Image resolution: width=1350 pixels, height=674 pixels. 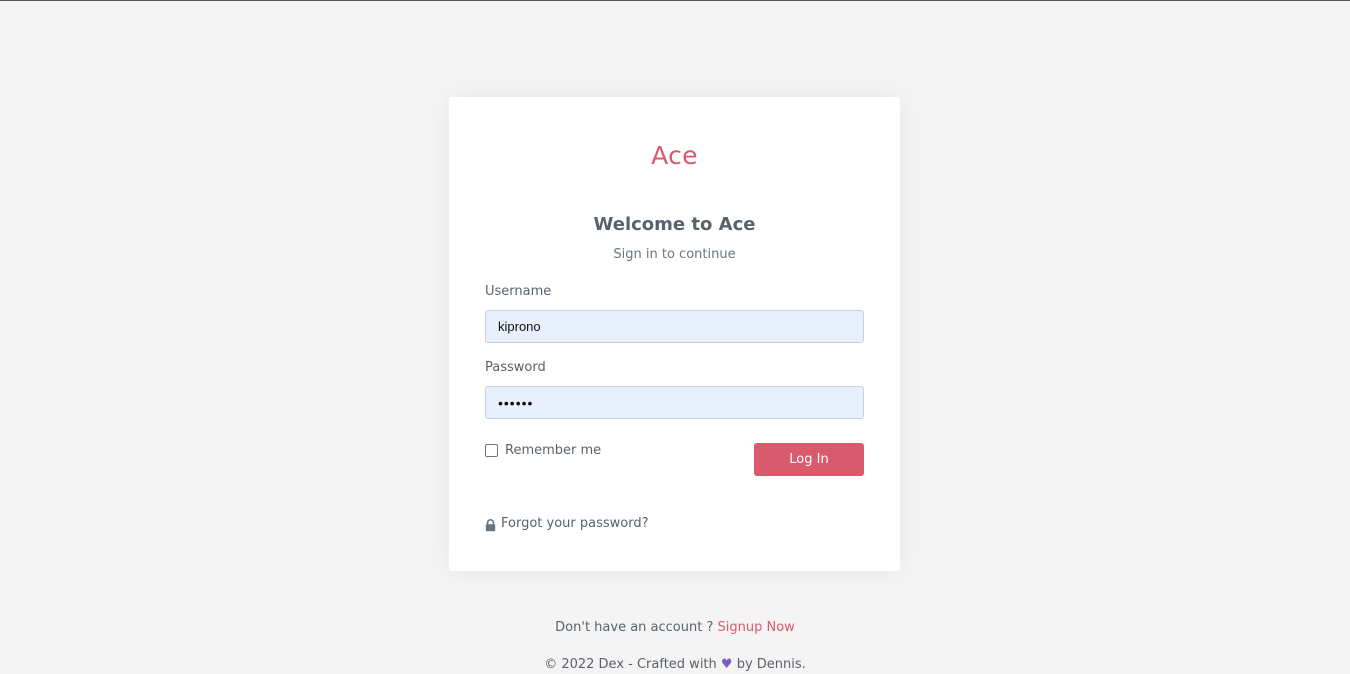 I want to click on remember-me-option: Remember me, so click(x=543, y=450).